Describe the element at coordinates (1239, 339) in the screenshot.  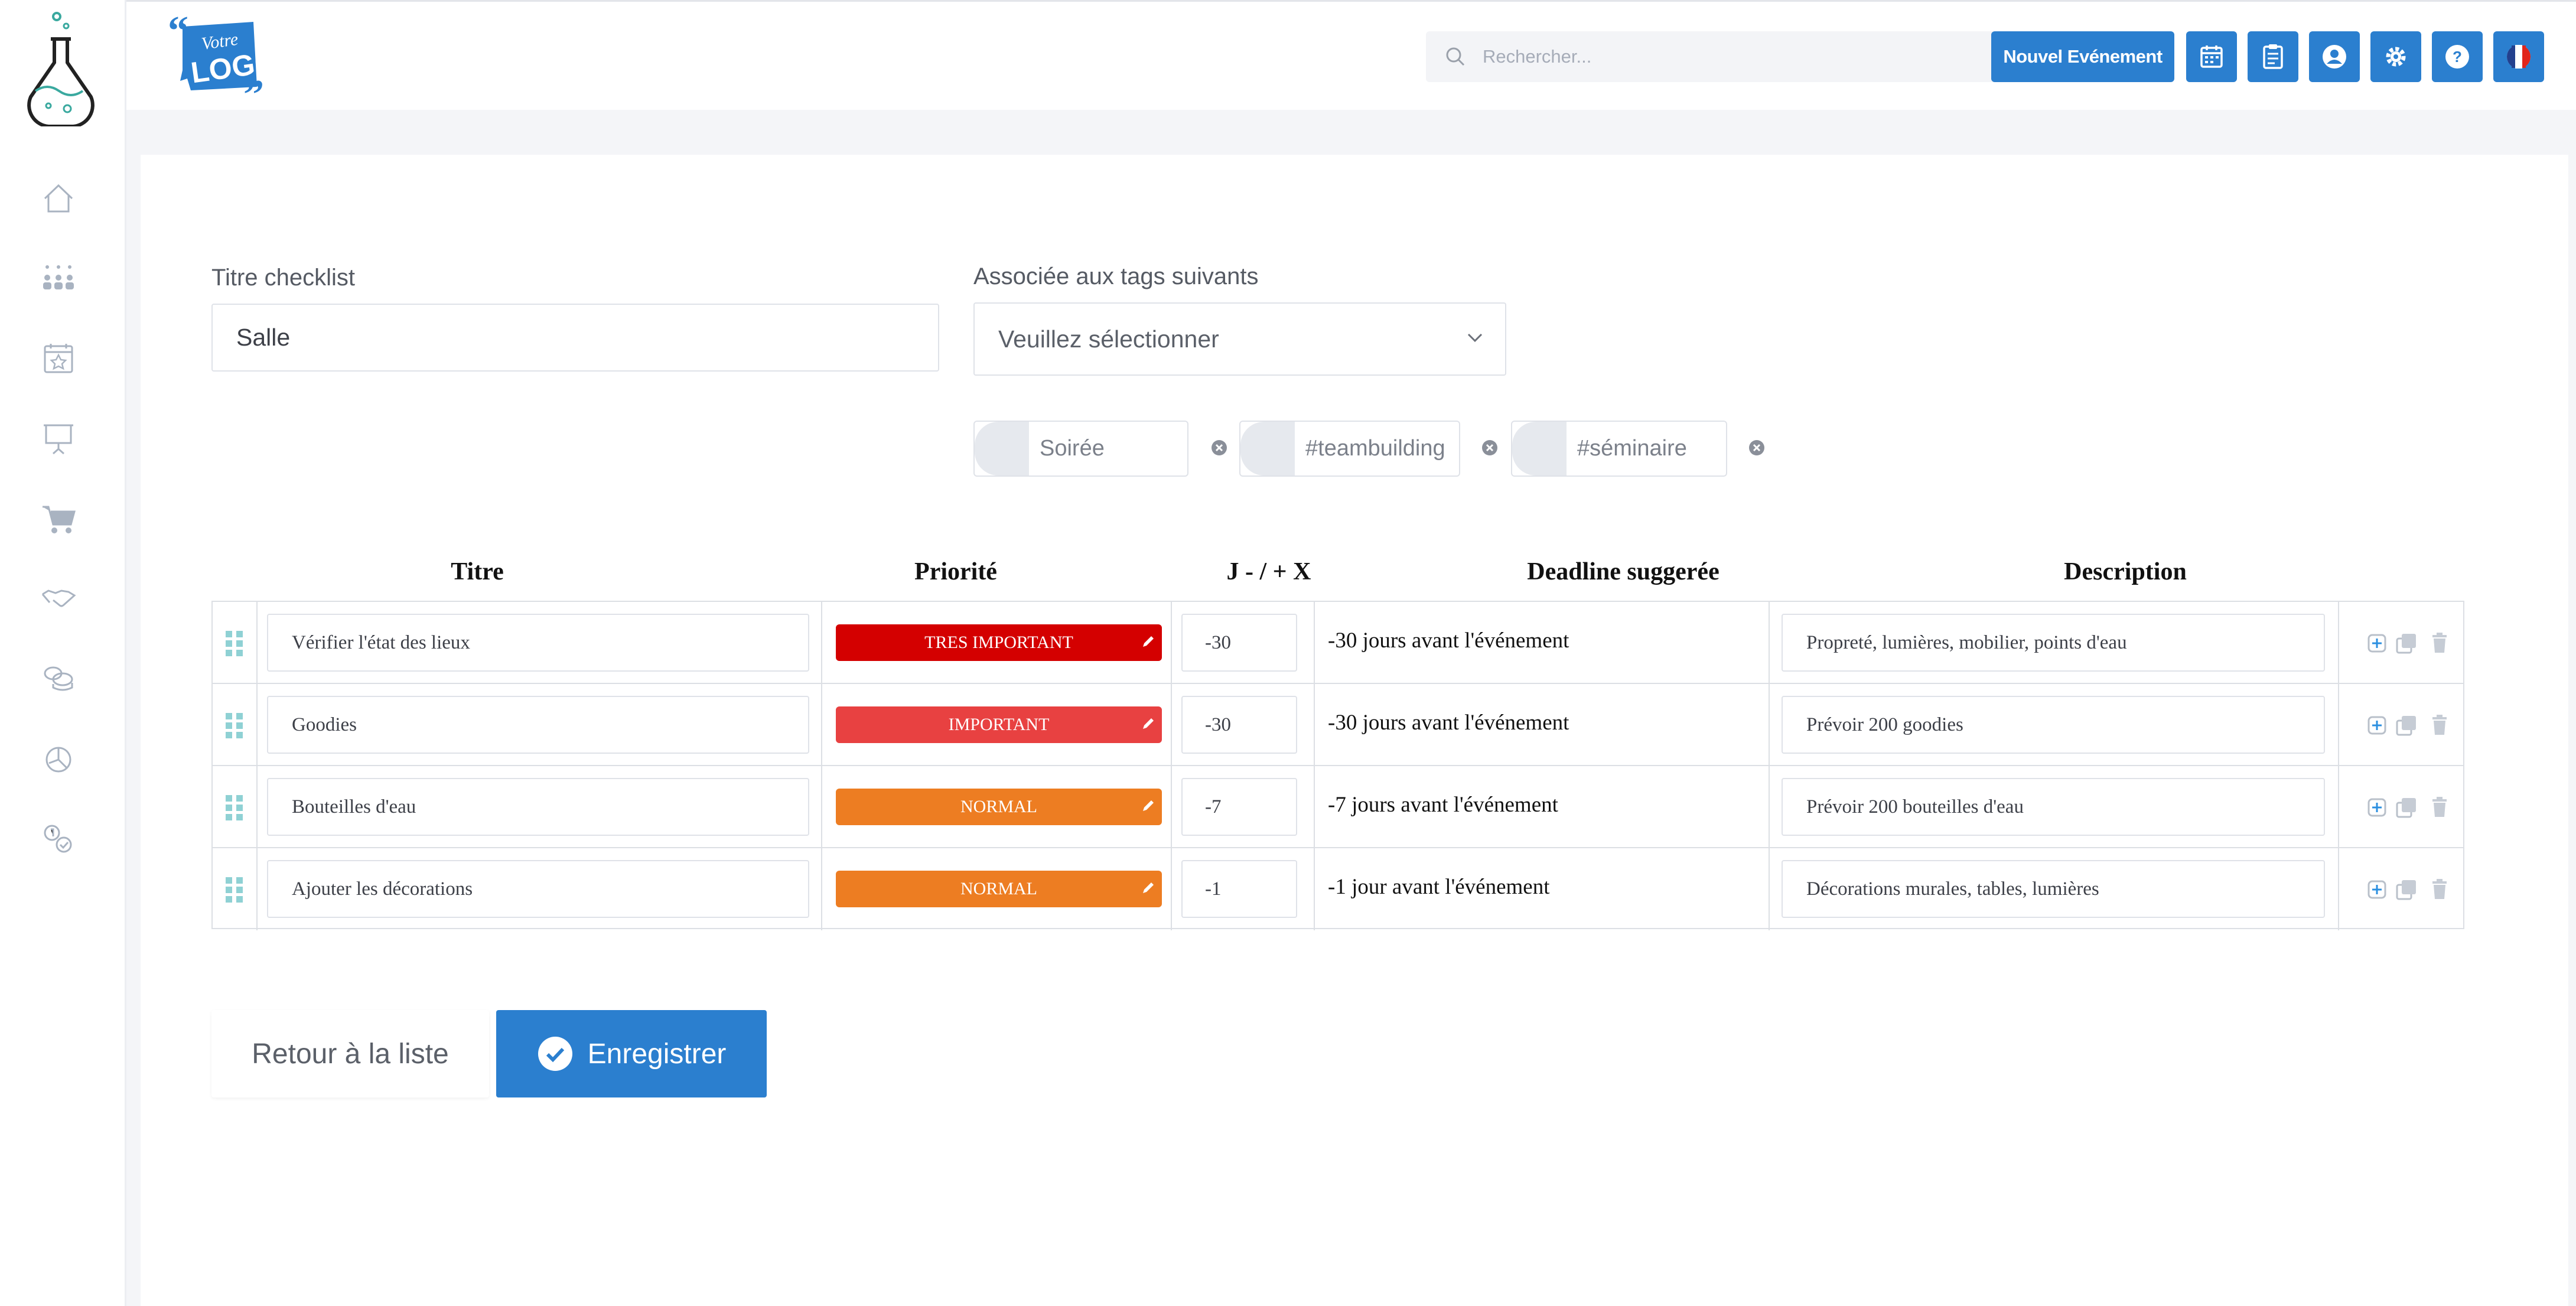
I see `tags-select: Veuillez sélectionner` at that location.